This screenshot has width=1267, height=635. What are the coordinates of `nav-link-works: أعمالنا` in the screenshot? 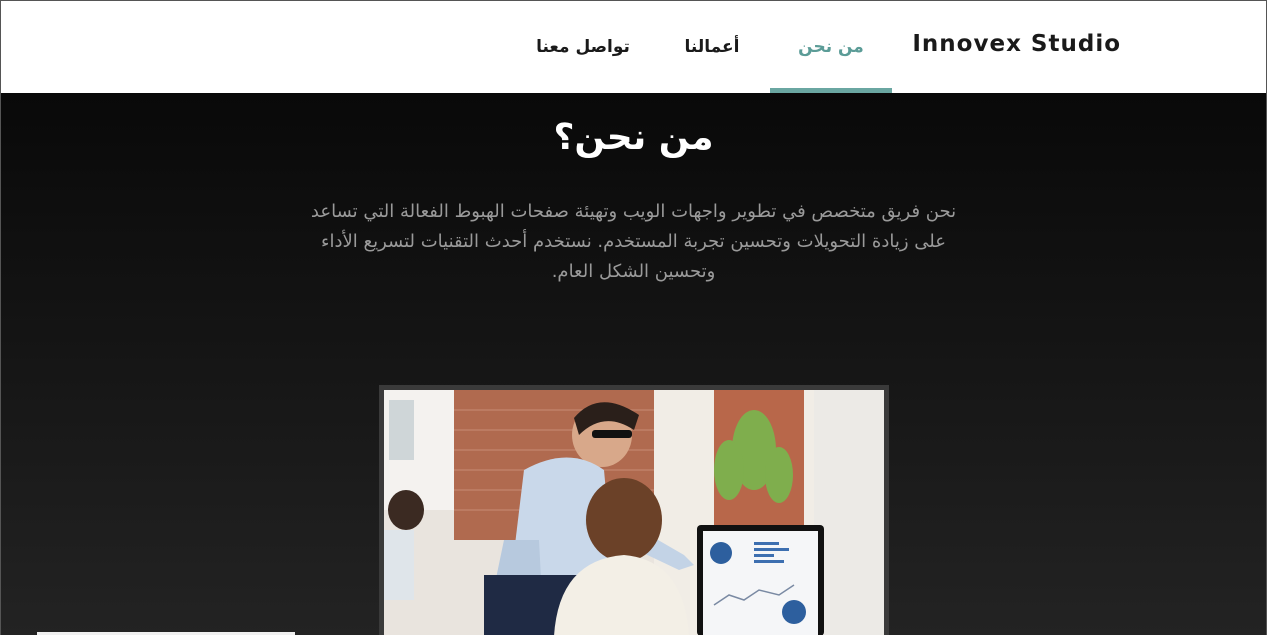 It's located at (712, 47).